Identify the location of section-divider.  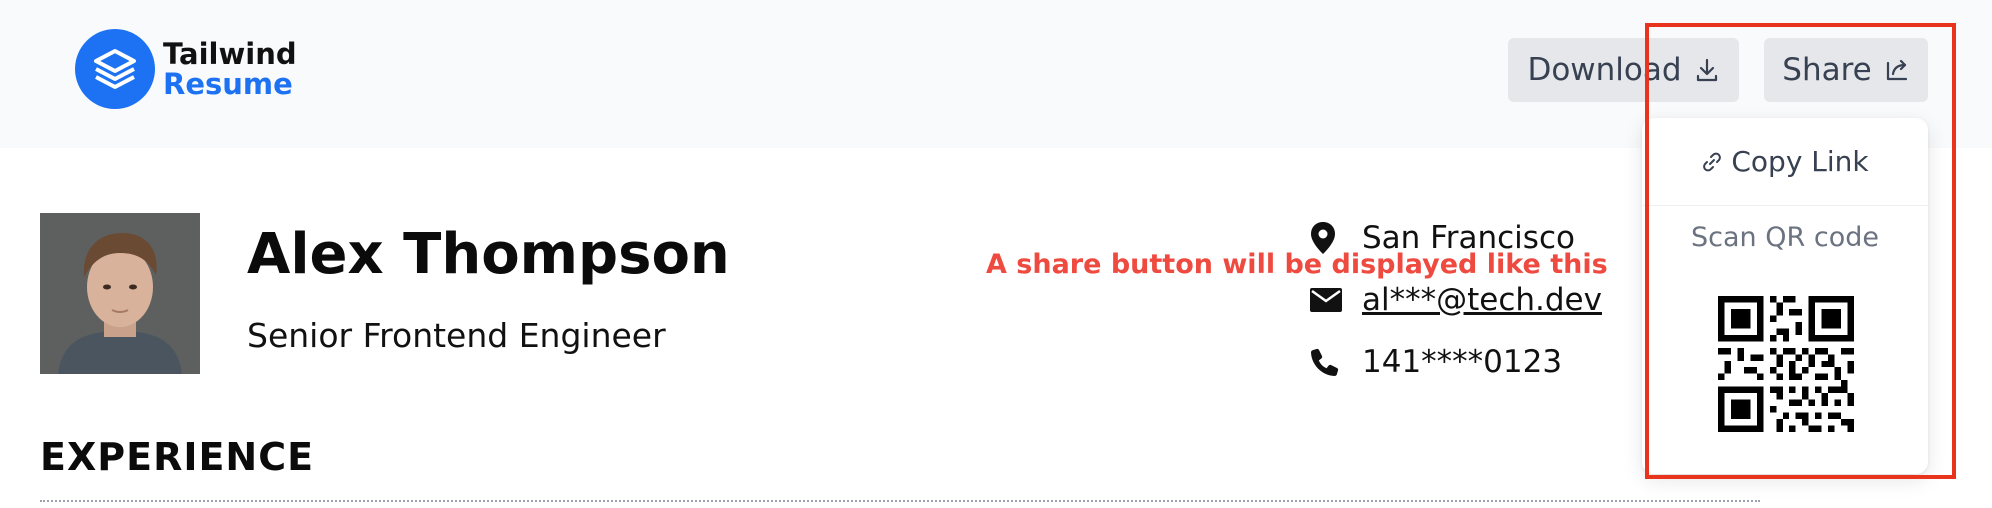
(900, 501).